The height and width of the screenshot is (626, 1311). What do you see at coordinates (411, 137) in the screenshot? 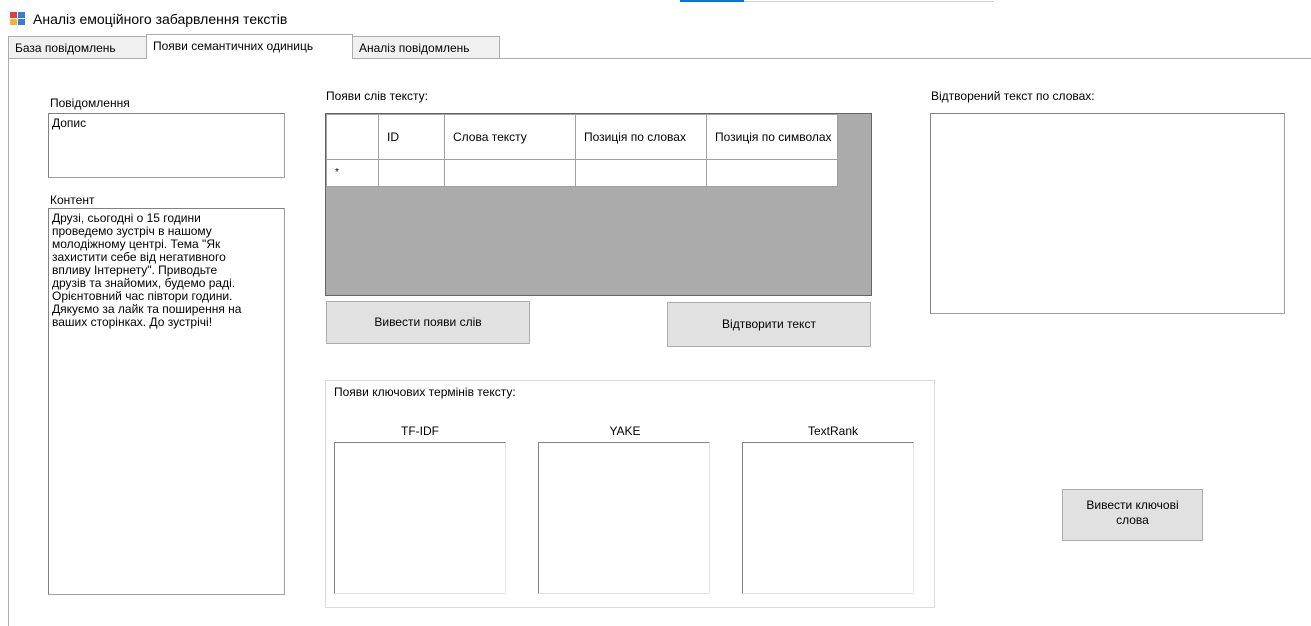
I see `grid-column-header: ID` at bounding box center [411, 137].